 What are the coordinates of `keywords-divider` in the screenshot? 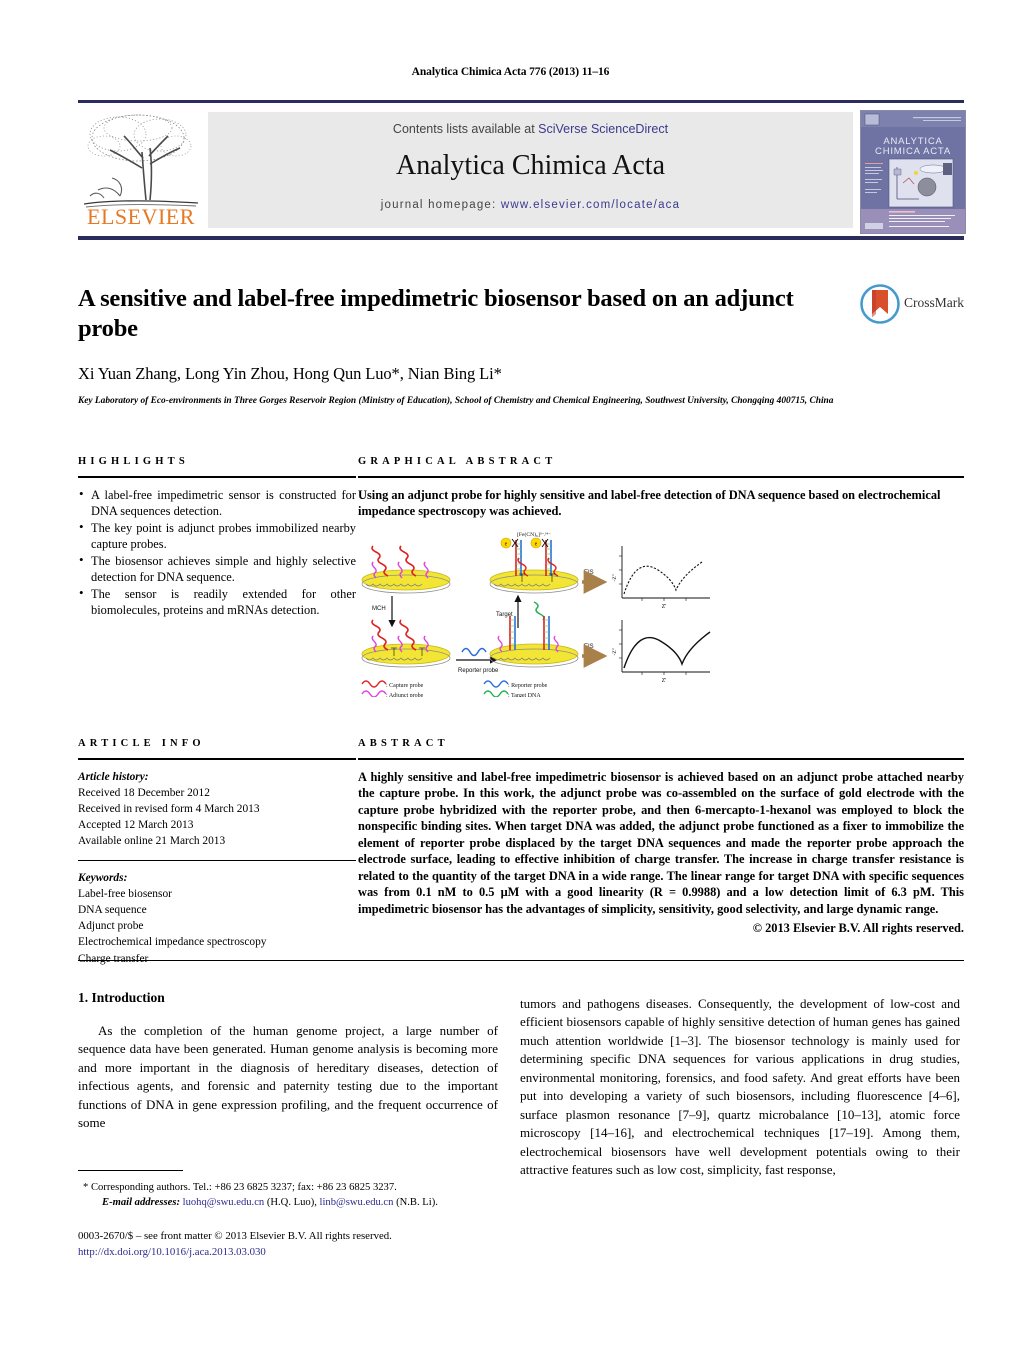 It's located at (217, 860).